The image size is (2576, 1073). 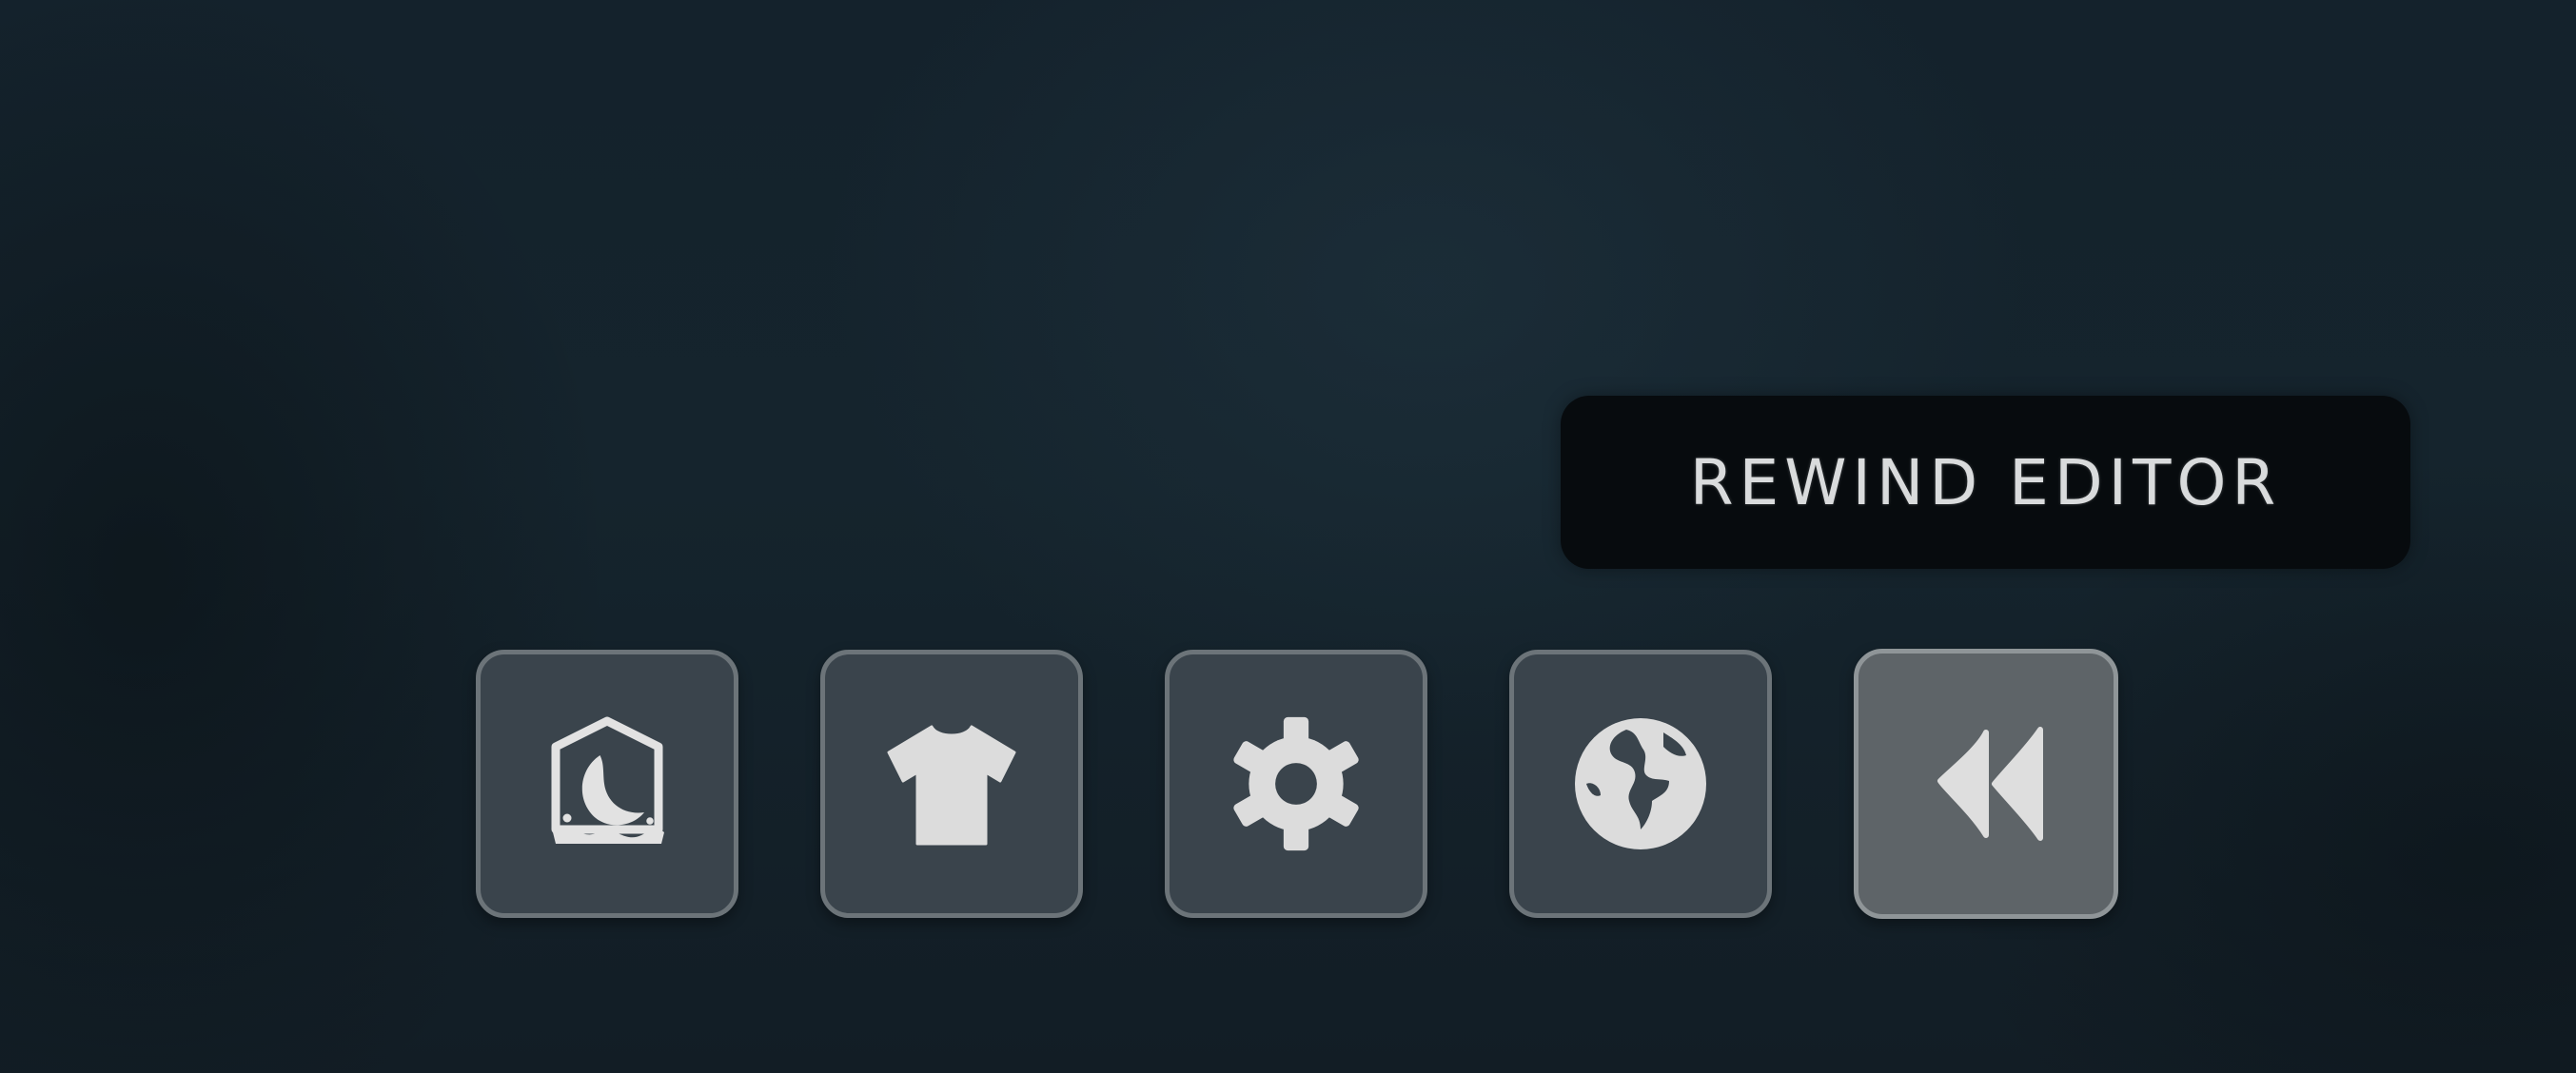 I want to click on gear-icon, so click(x=1296, y=784).